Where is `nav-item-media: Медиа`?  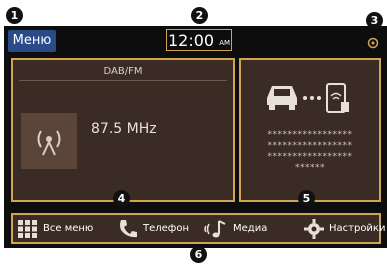 nav-item-media: Медиа is located at coordinates (235, 228).